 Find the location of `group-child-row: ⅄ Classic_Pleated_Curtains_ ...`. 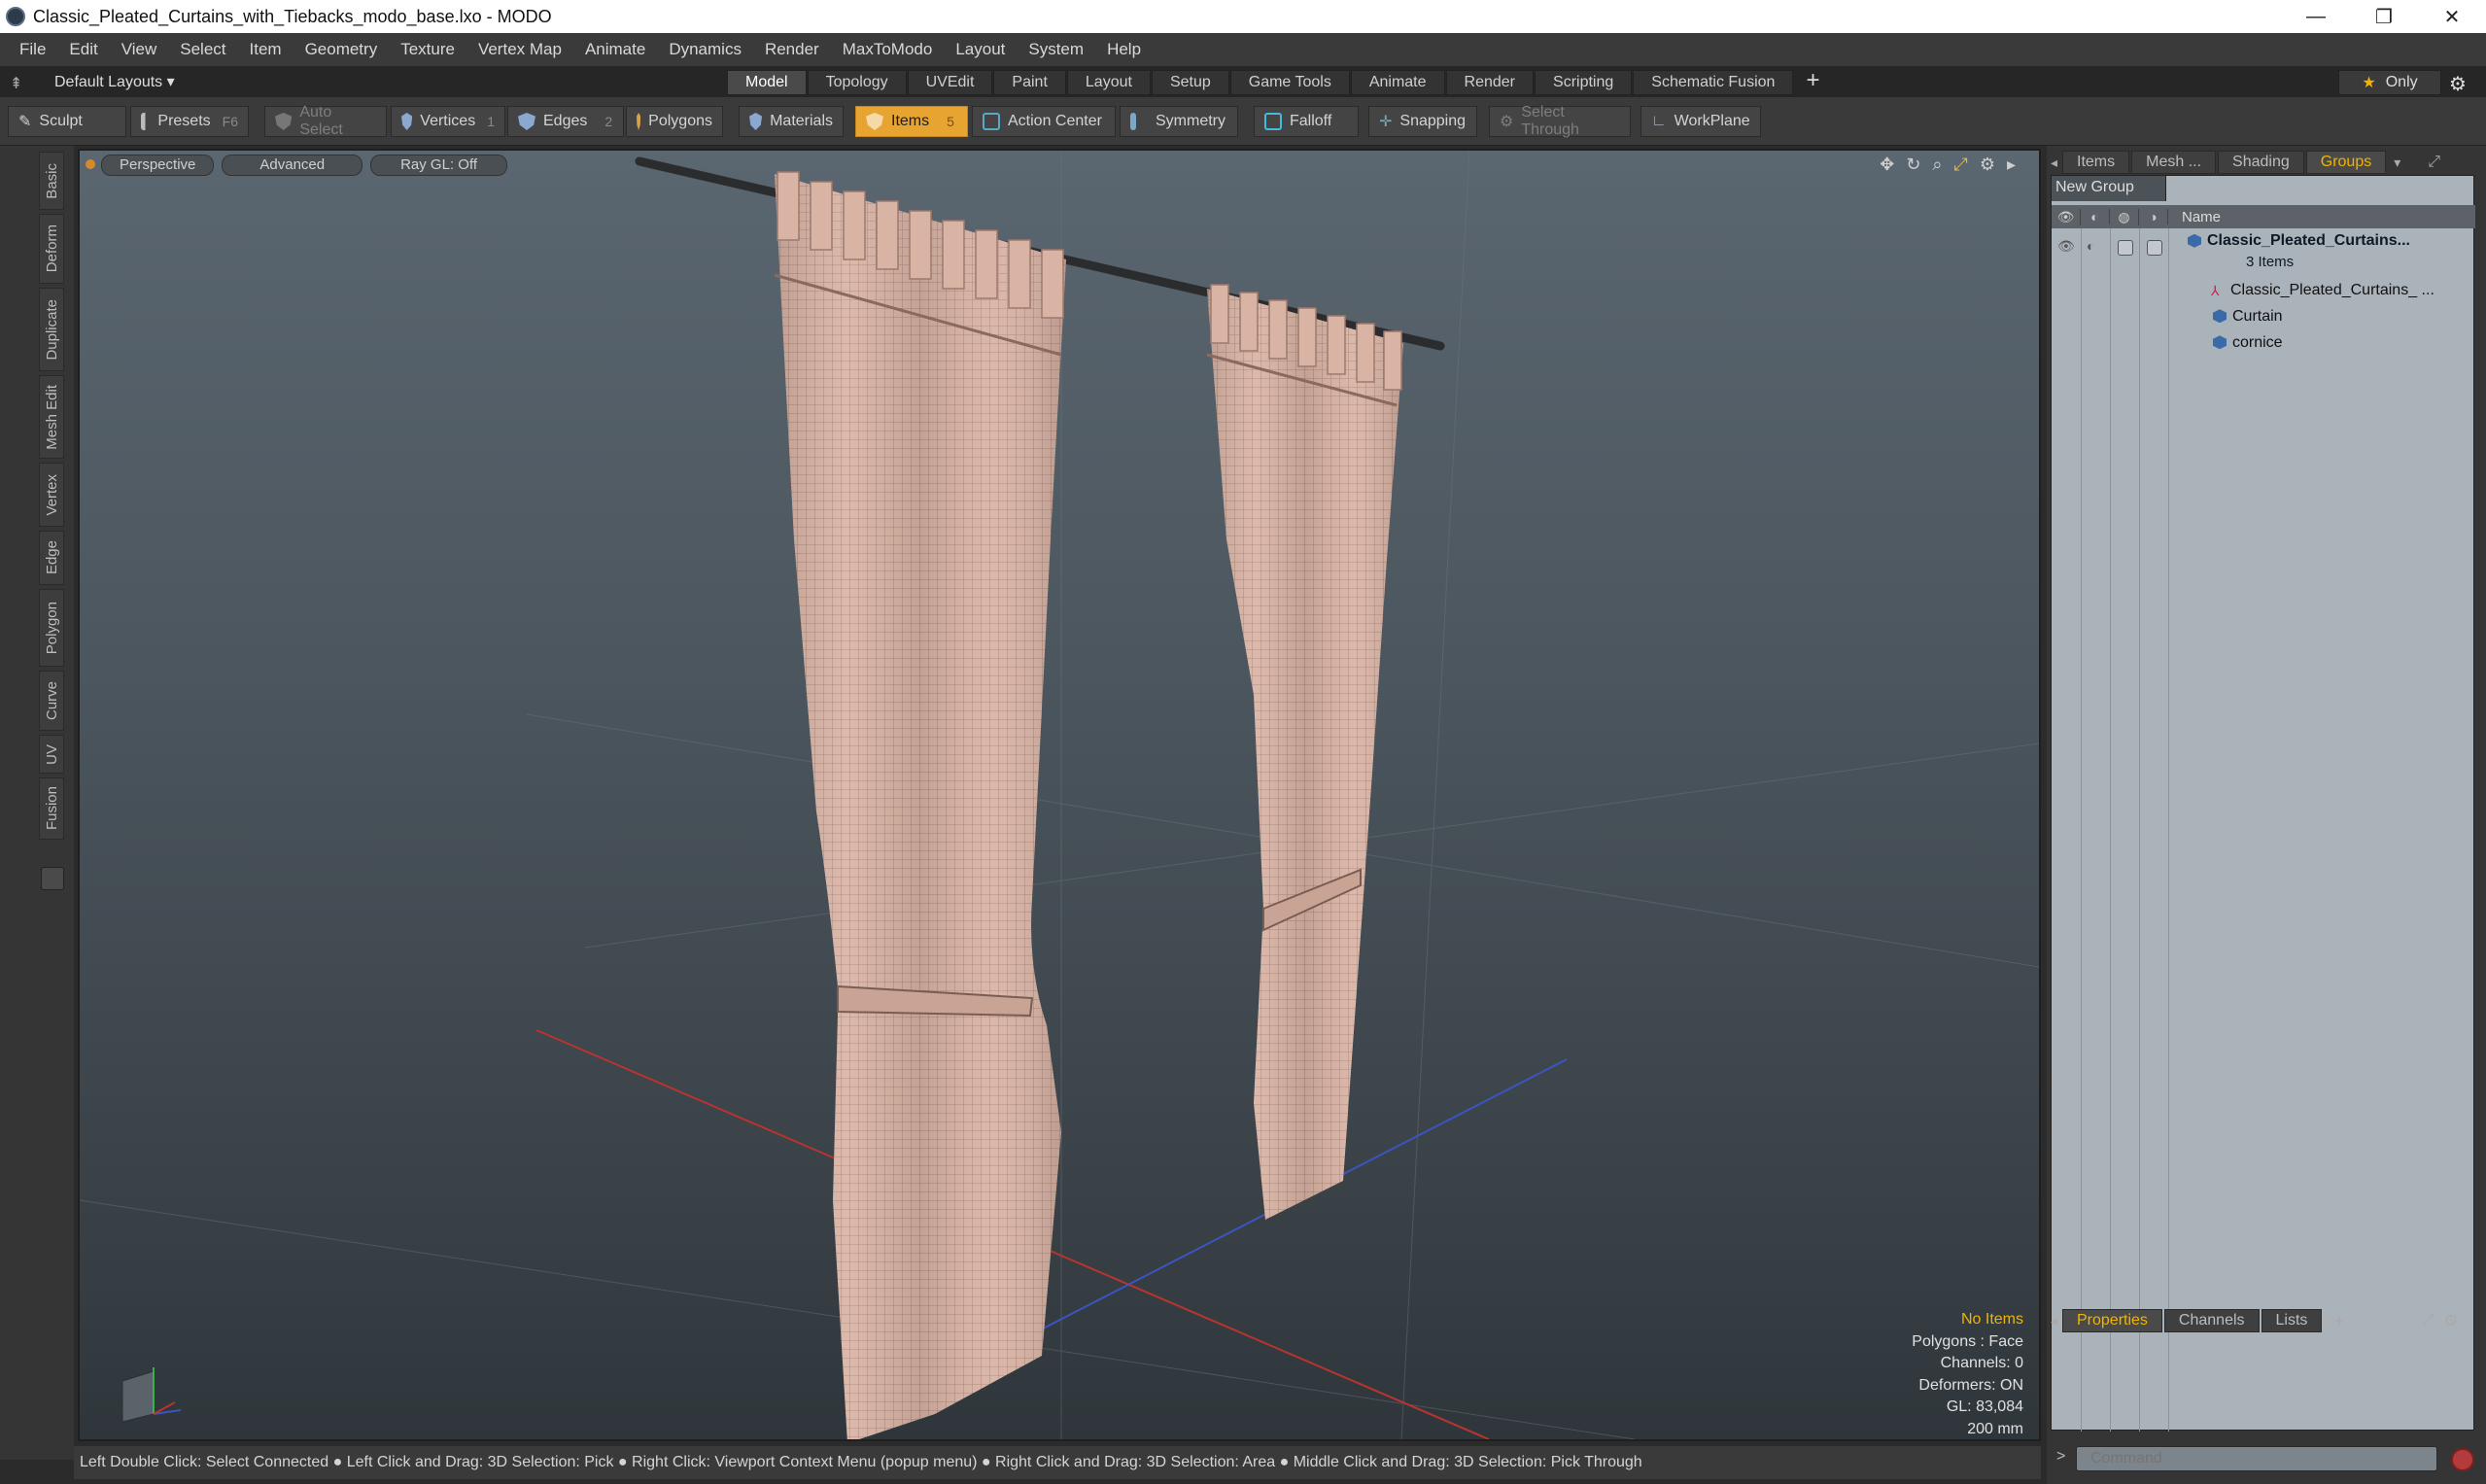

group-child-row: ⅄ Classic_Pleated_Curtains_ ... is located at coordinates (2264, 290).